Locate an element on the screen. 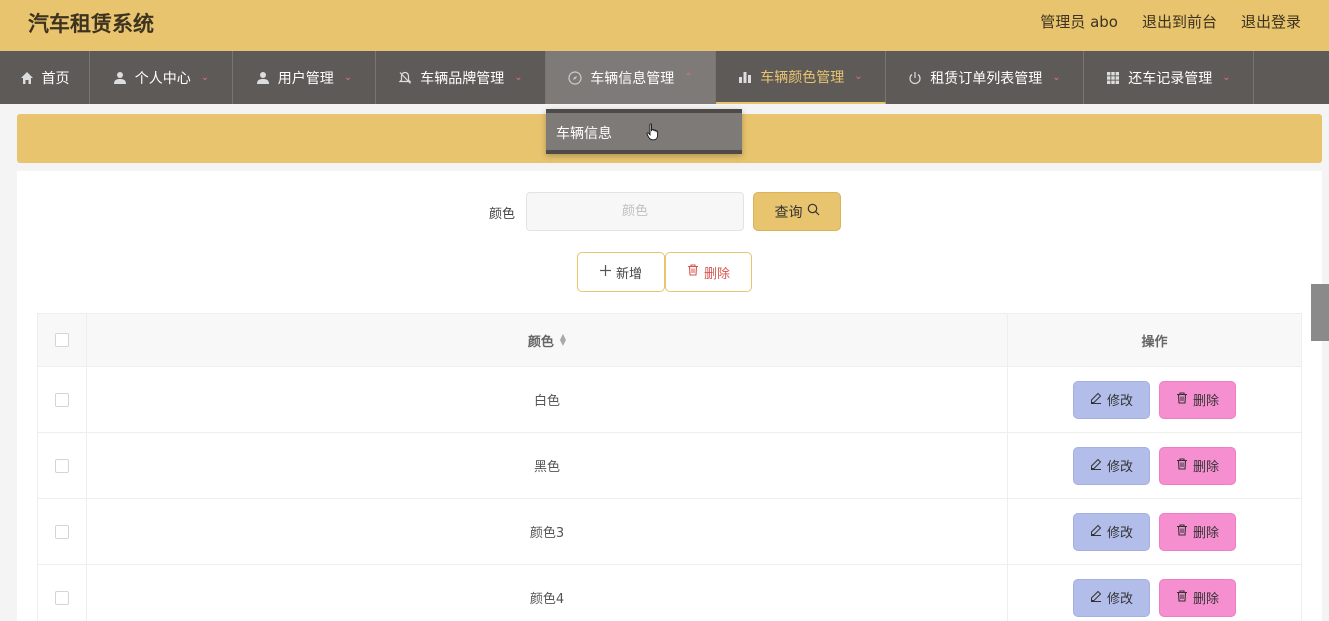 The image size is (1329, 621). add-label: 新增 is located at coordinates (628, 274).